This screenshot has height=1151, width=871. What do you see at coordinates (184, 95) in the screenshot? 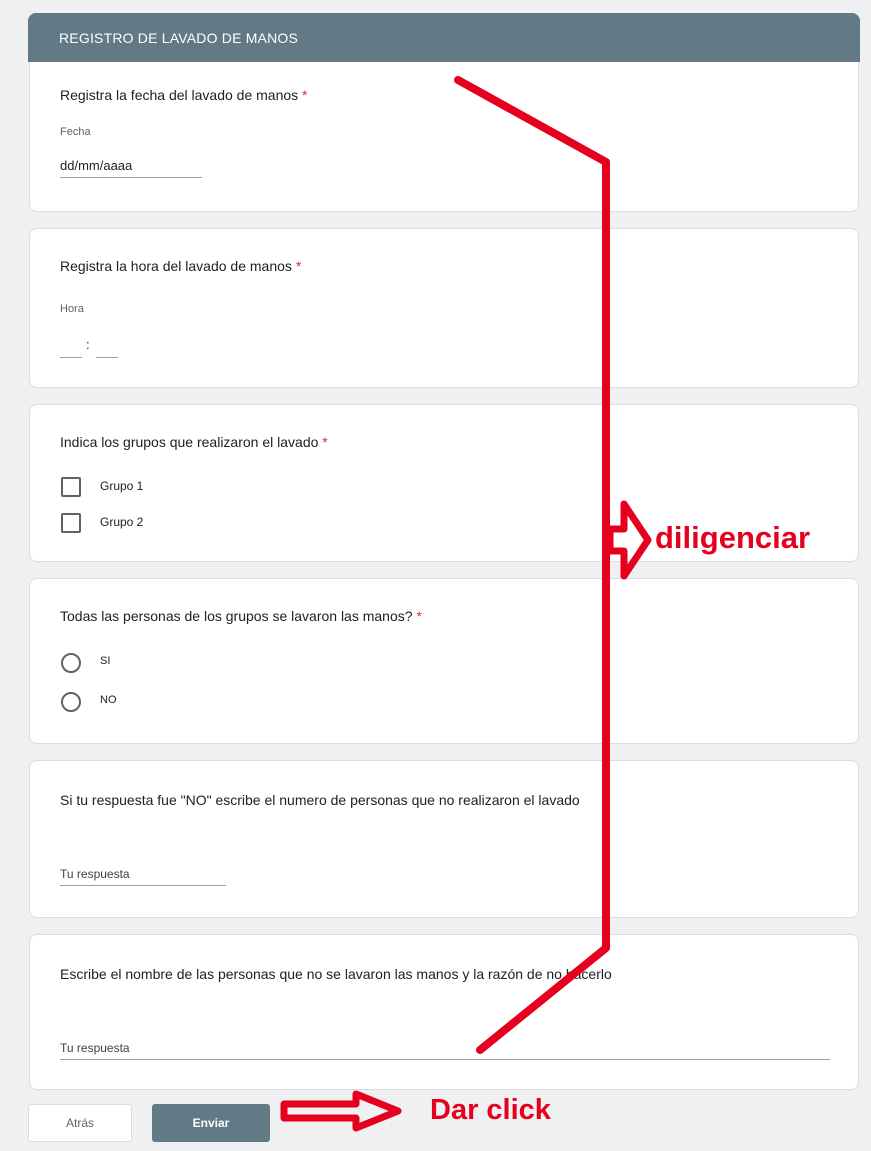
I see `question-label: Registra la fecha del lavado de manos *` at bounding box center [184, 95].